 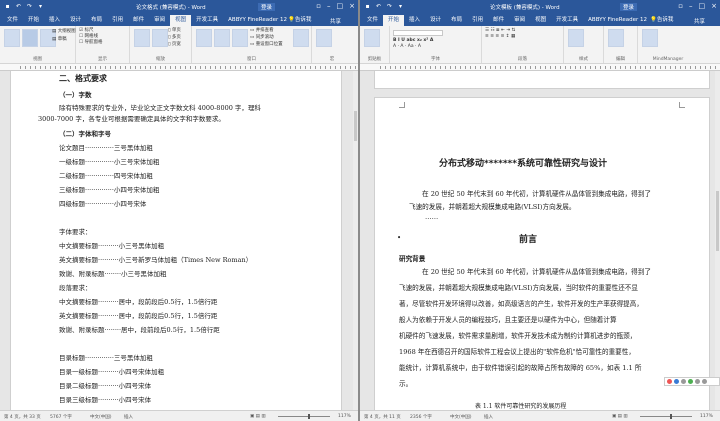 I want to click on new-window-button, so click(x=204, y=38).